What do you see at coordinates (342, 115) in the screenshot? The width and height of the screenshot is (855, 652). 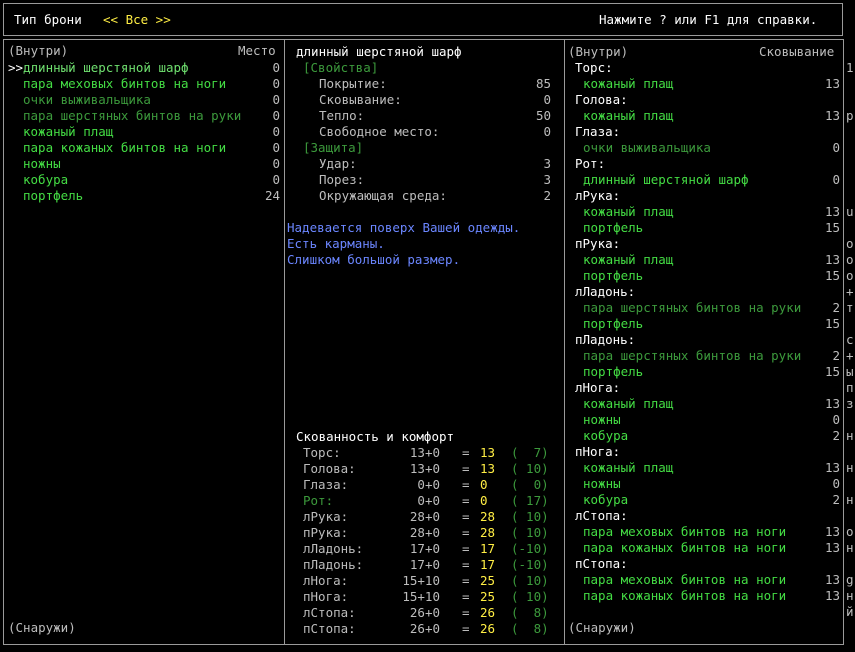 I see `property-label: Тепло:` at bounding box center [342, 115].